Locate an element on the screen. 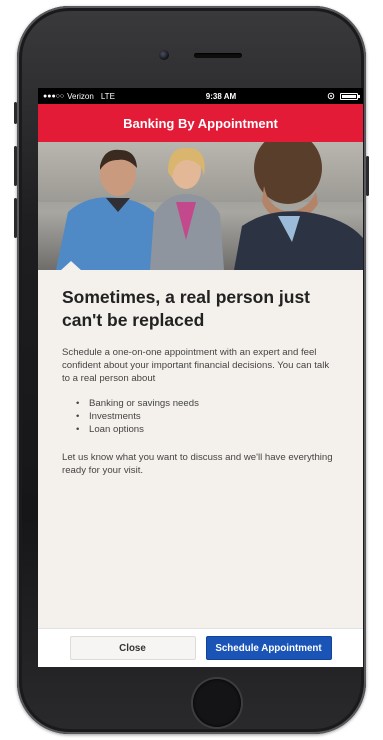  list-item: Loan options is located at coordinates (207, 429).